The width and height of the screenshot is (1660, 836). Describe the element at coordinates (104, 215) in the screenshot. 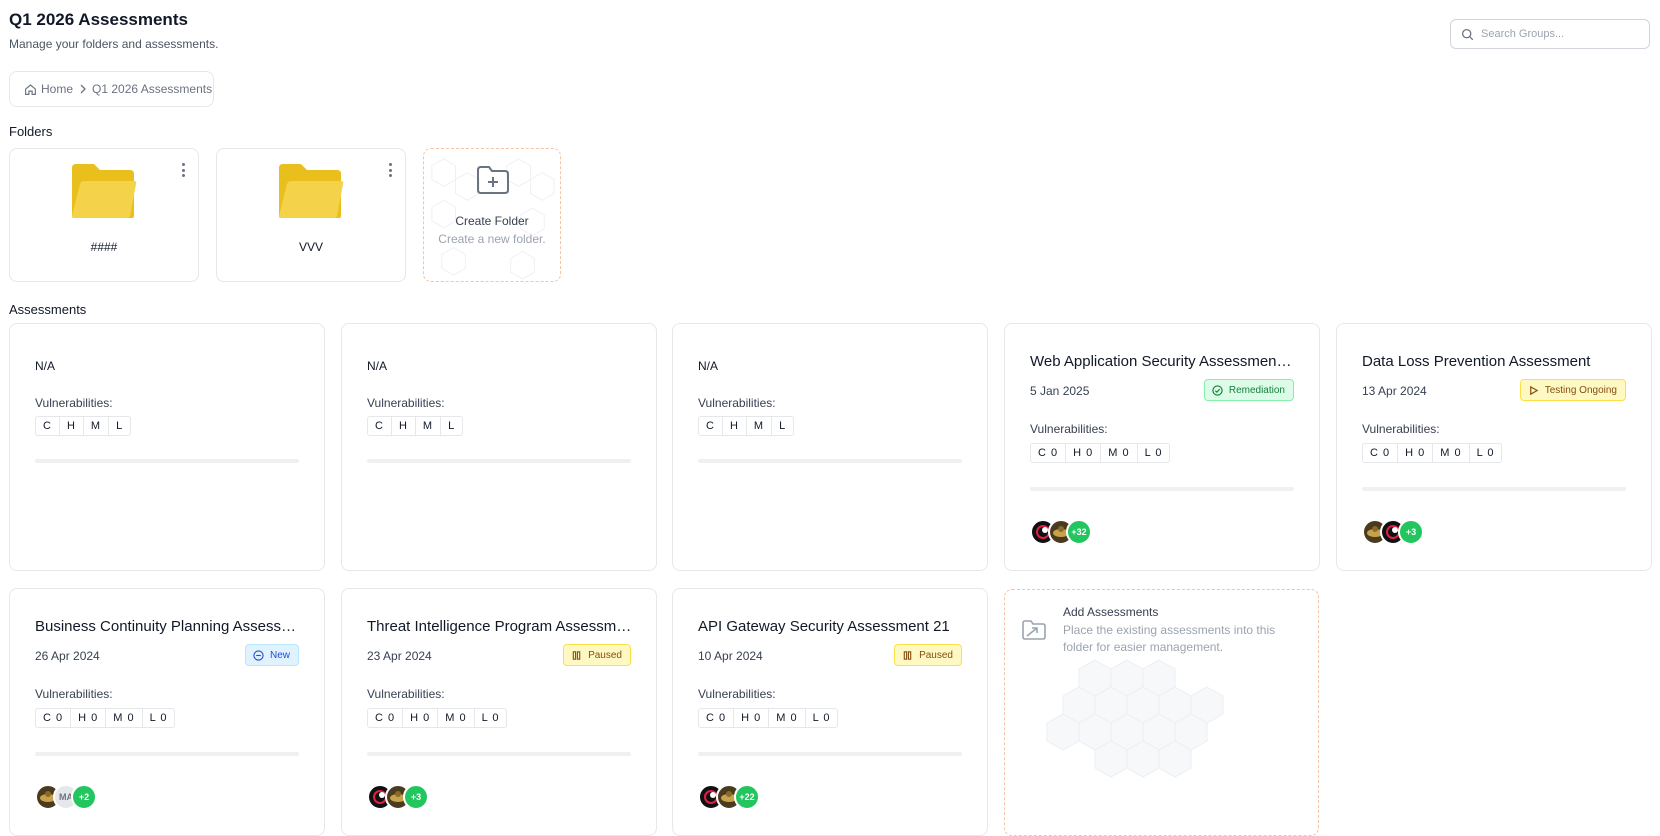

I see `folder-card: ####` at that location.